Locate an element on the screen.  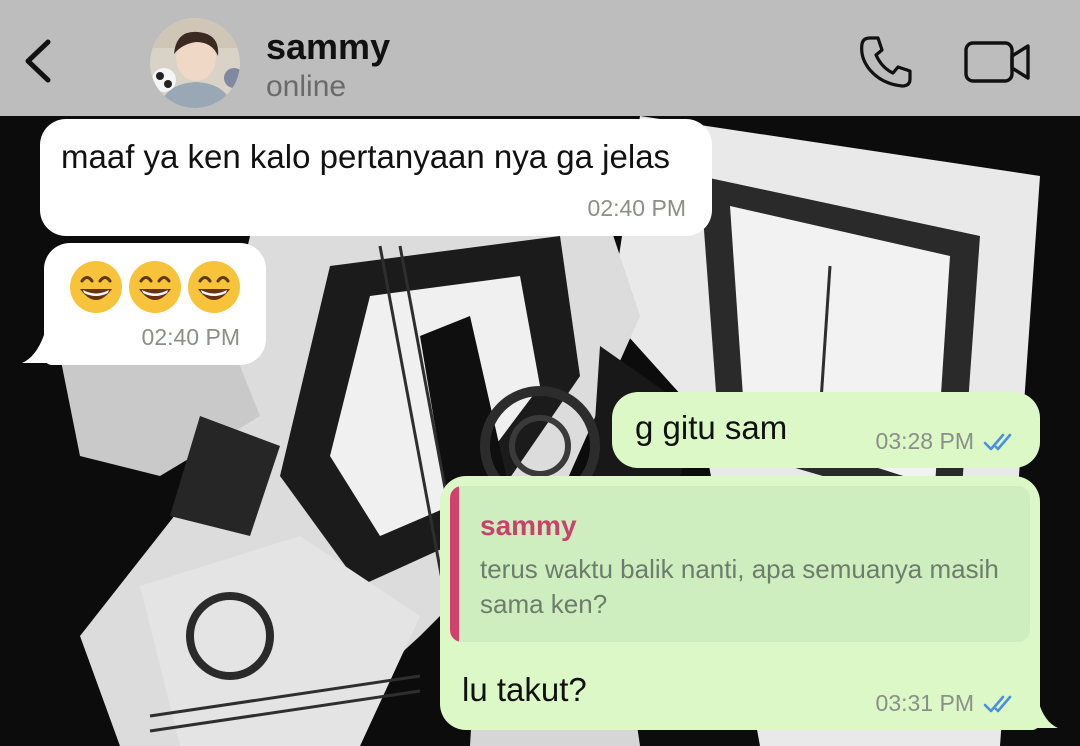
quote-accent-bar is located at coordinates (454, 564).